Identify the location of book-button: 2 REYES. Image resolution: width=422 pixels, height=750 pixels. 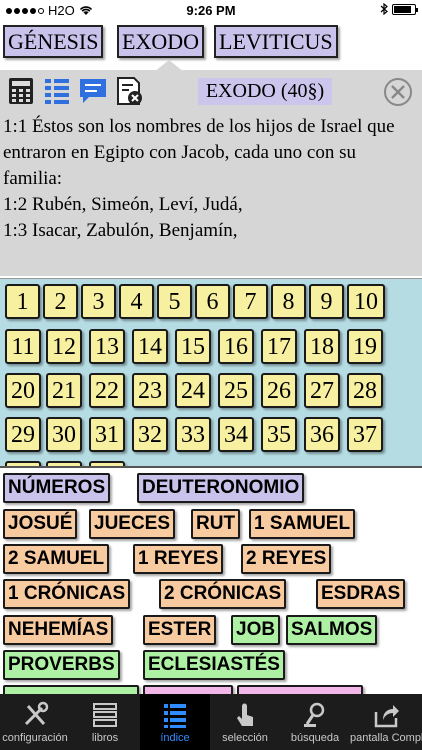
(286, 559).